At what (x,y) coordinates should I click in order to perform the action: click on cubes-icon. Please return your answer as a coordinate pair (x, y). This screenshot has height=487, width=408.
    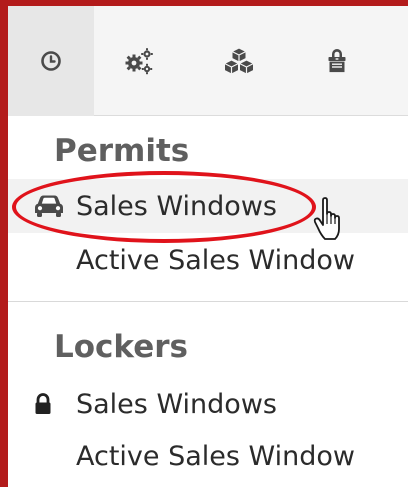
    Looking at the image, I should click on (239, 61).